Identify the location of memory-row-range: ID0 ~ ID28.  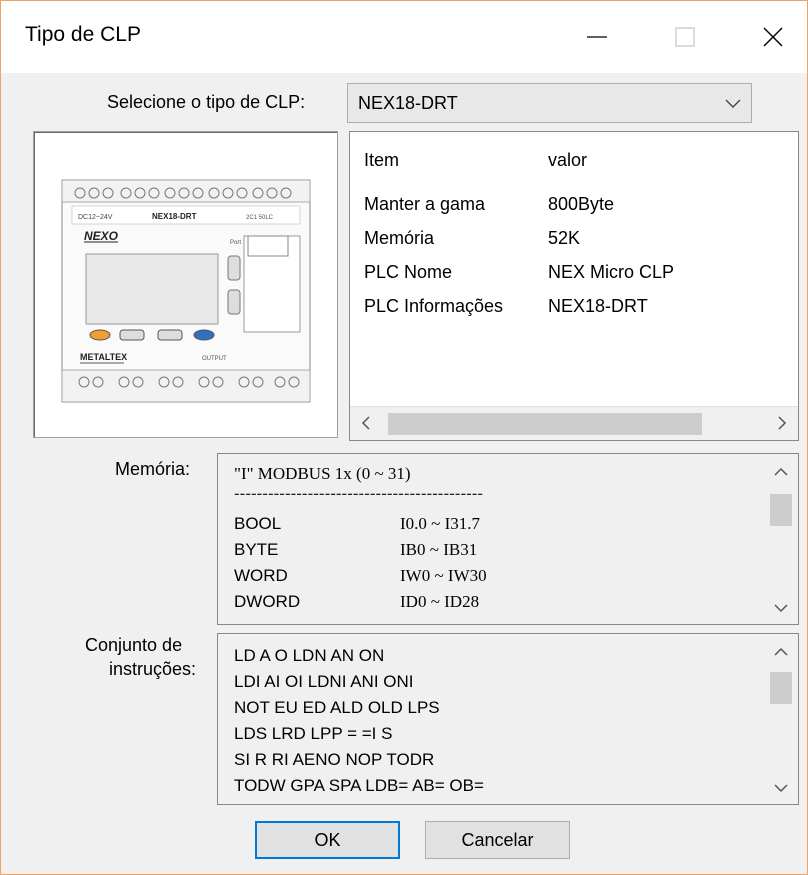
(440, 601).